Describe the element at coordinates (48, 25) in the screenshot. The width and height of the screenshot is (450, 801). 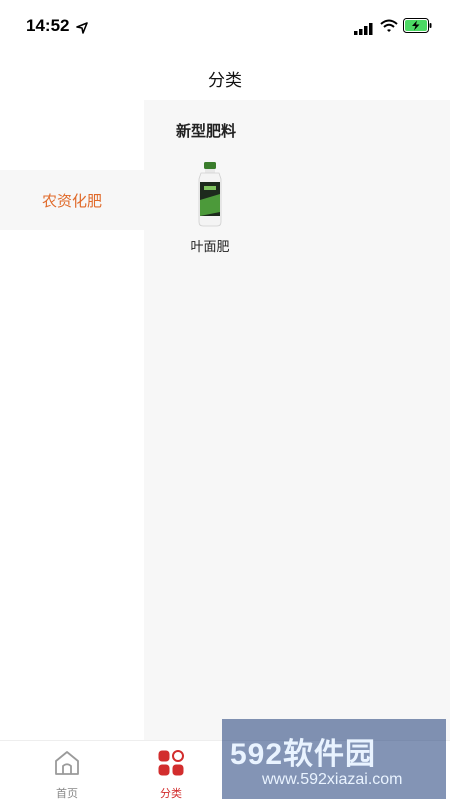
I see `status-time: 14:52` at that location.